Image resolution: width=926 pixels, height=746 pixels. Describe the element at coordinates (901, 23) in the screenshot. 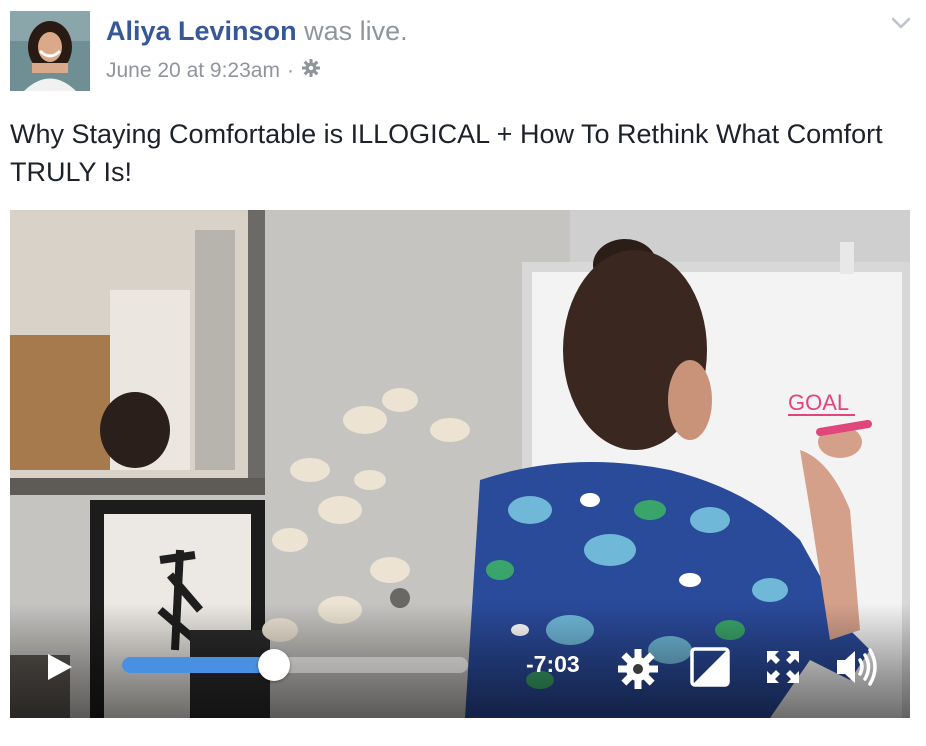

I see `chevron-down-icon` at that location.